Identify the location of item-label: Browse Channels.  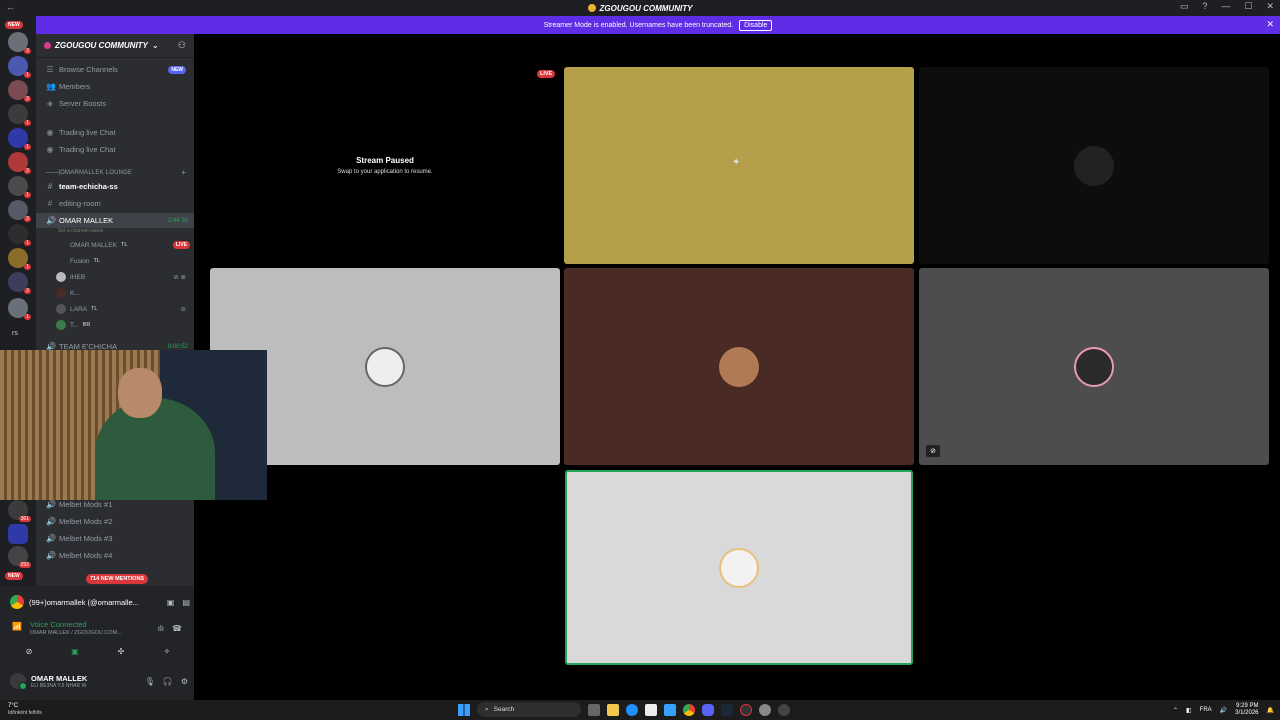
(88, 69).